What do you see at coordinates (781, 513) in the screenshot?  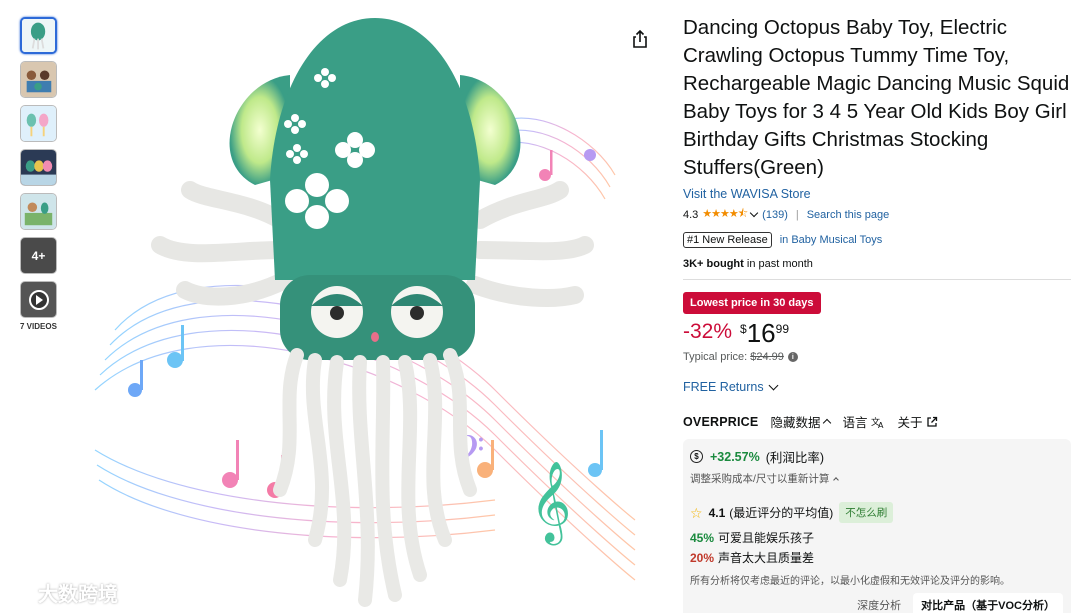 I see `recent-score-label: (最近评分的平均值)` at bounding box center [781, 513].